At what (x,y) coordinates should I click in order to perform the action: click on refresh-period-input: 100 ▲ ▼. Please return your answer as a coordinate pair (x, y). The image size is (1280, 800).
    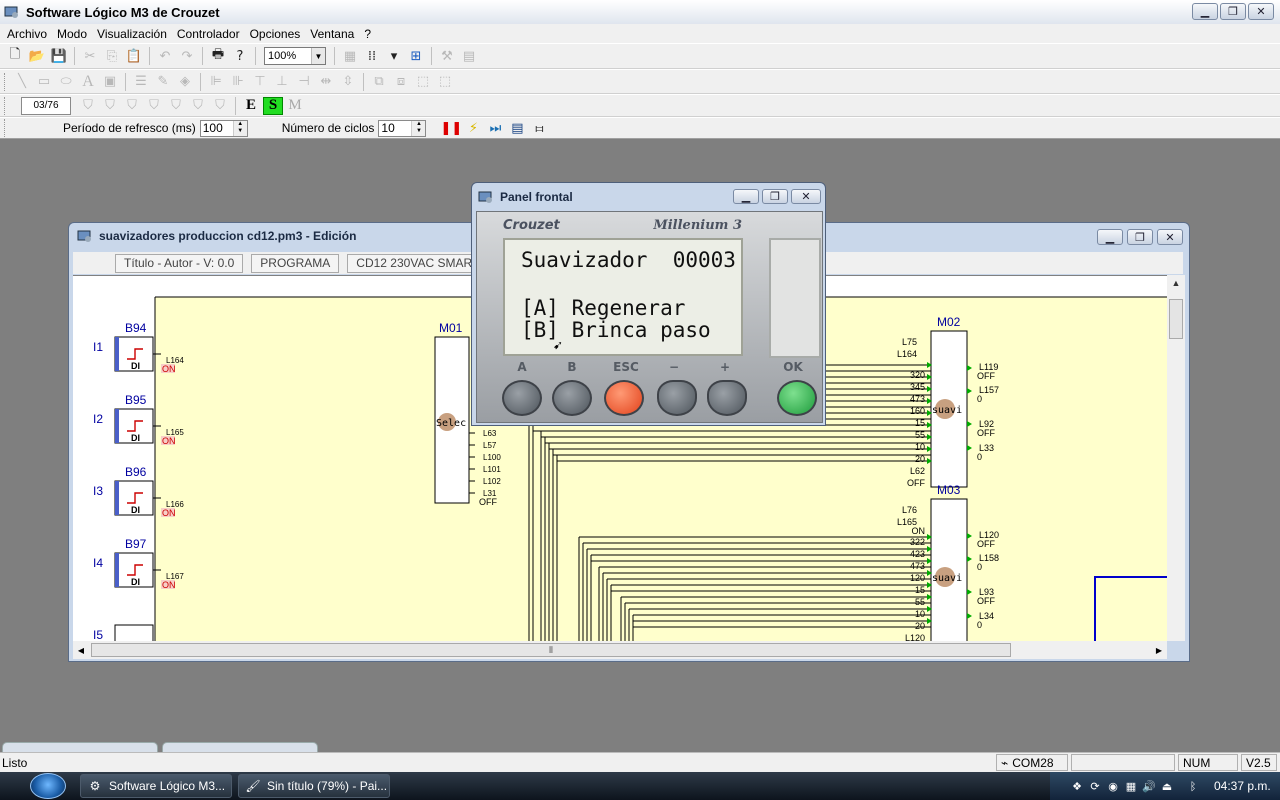
    Looking at the image, I should click on (223, 128).